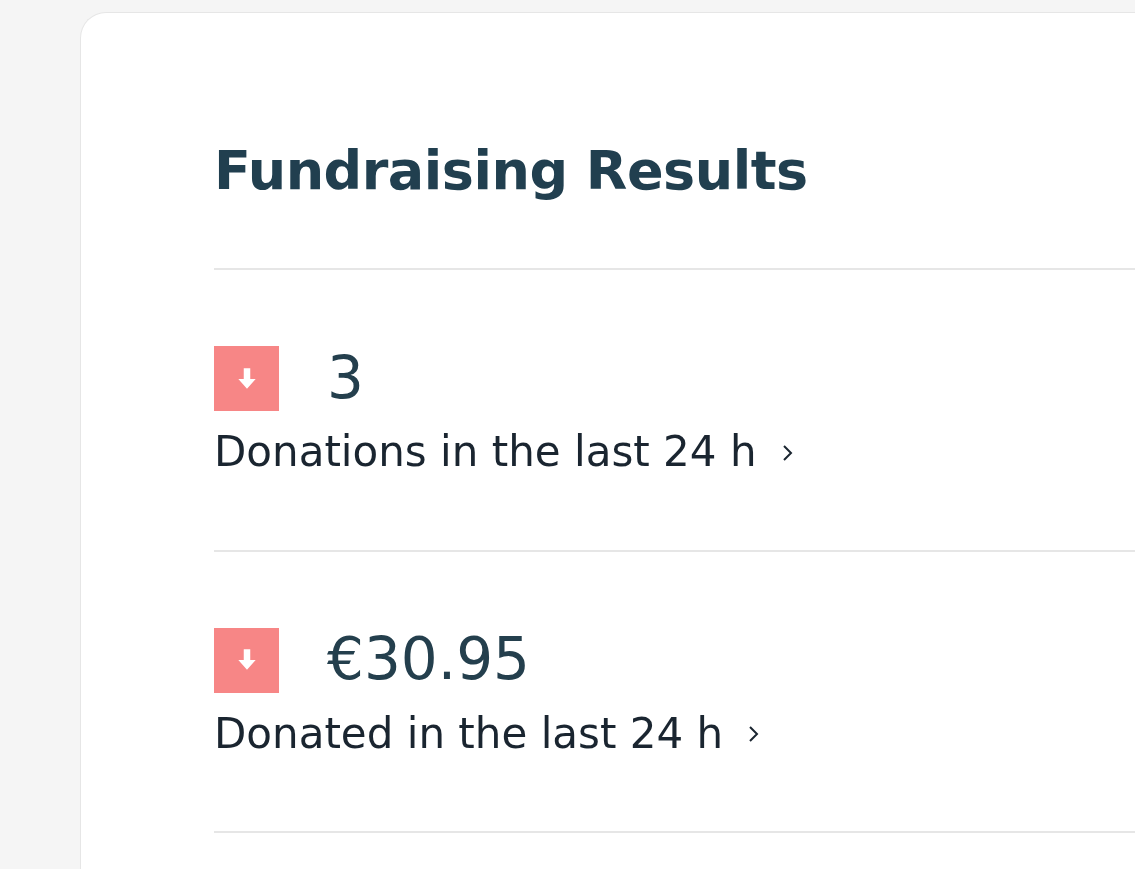  I want to click on metric-link: Donations in the last 24 h, so click(504, 452).